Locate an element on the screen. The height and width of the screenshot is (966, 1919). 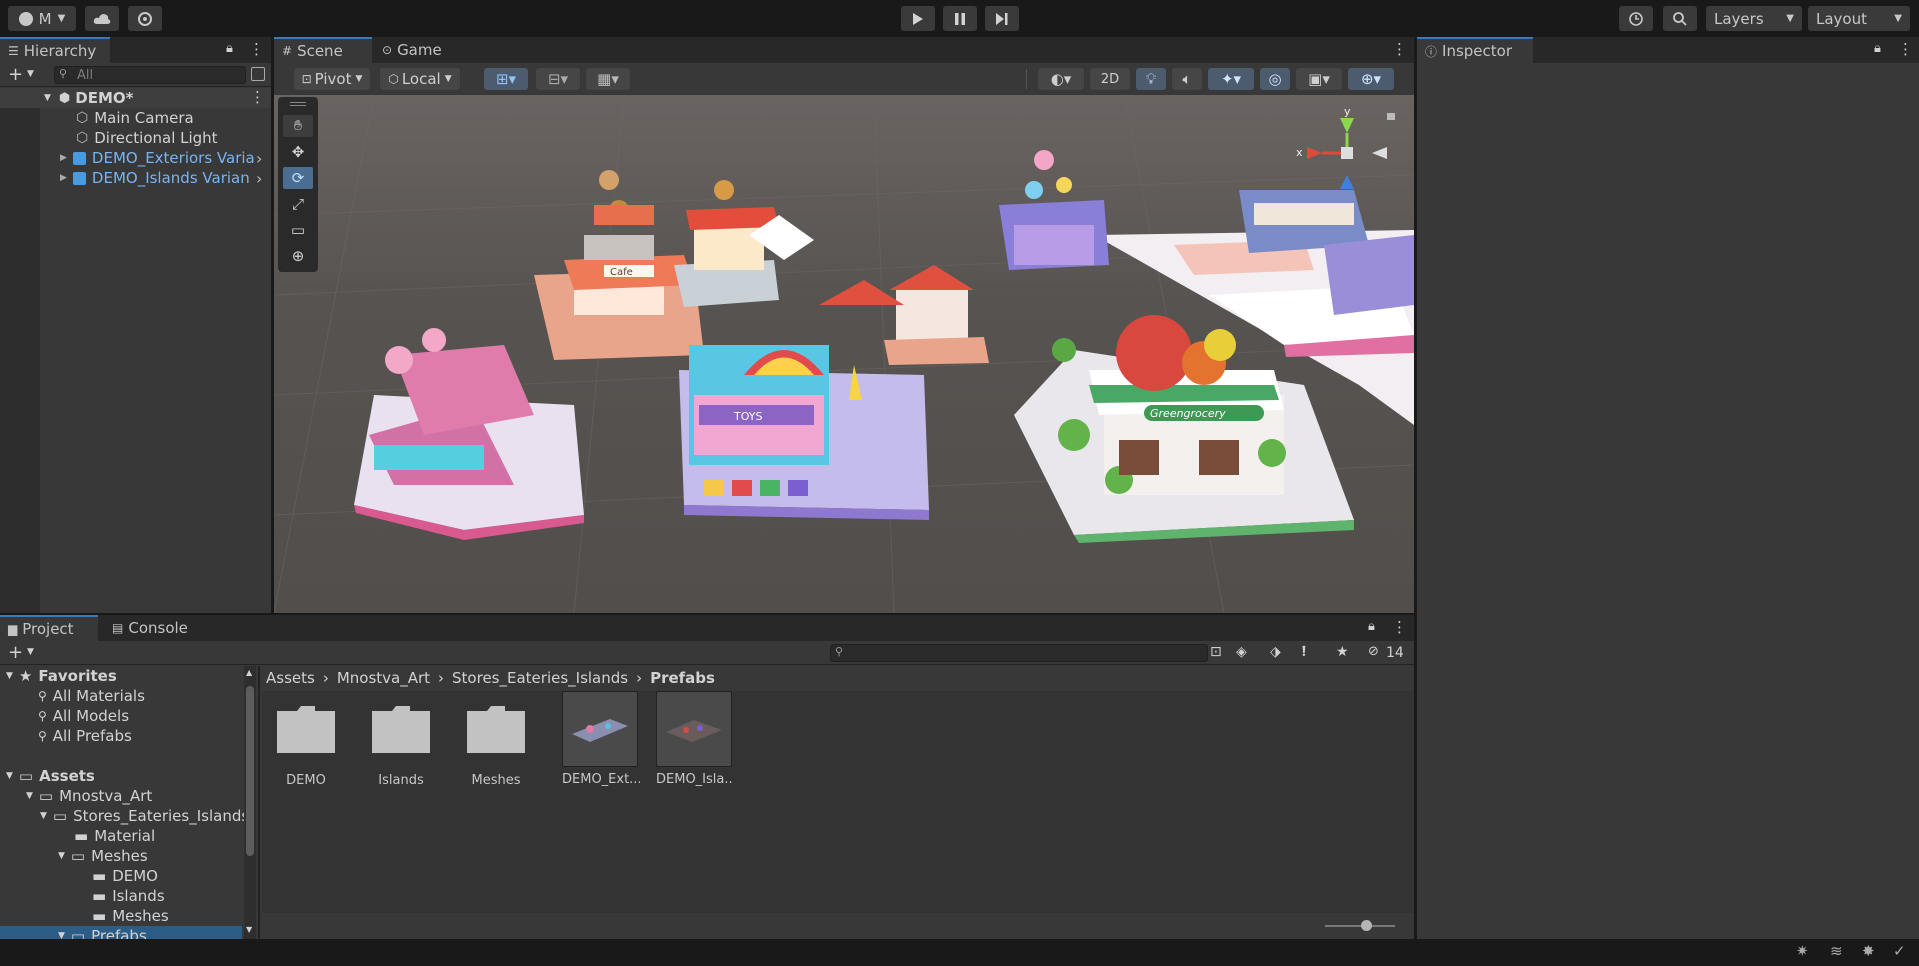
layout-dropdown: Layout ▼ is located at coordinates (1859, 18).